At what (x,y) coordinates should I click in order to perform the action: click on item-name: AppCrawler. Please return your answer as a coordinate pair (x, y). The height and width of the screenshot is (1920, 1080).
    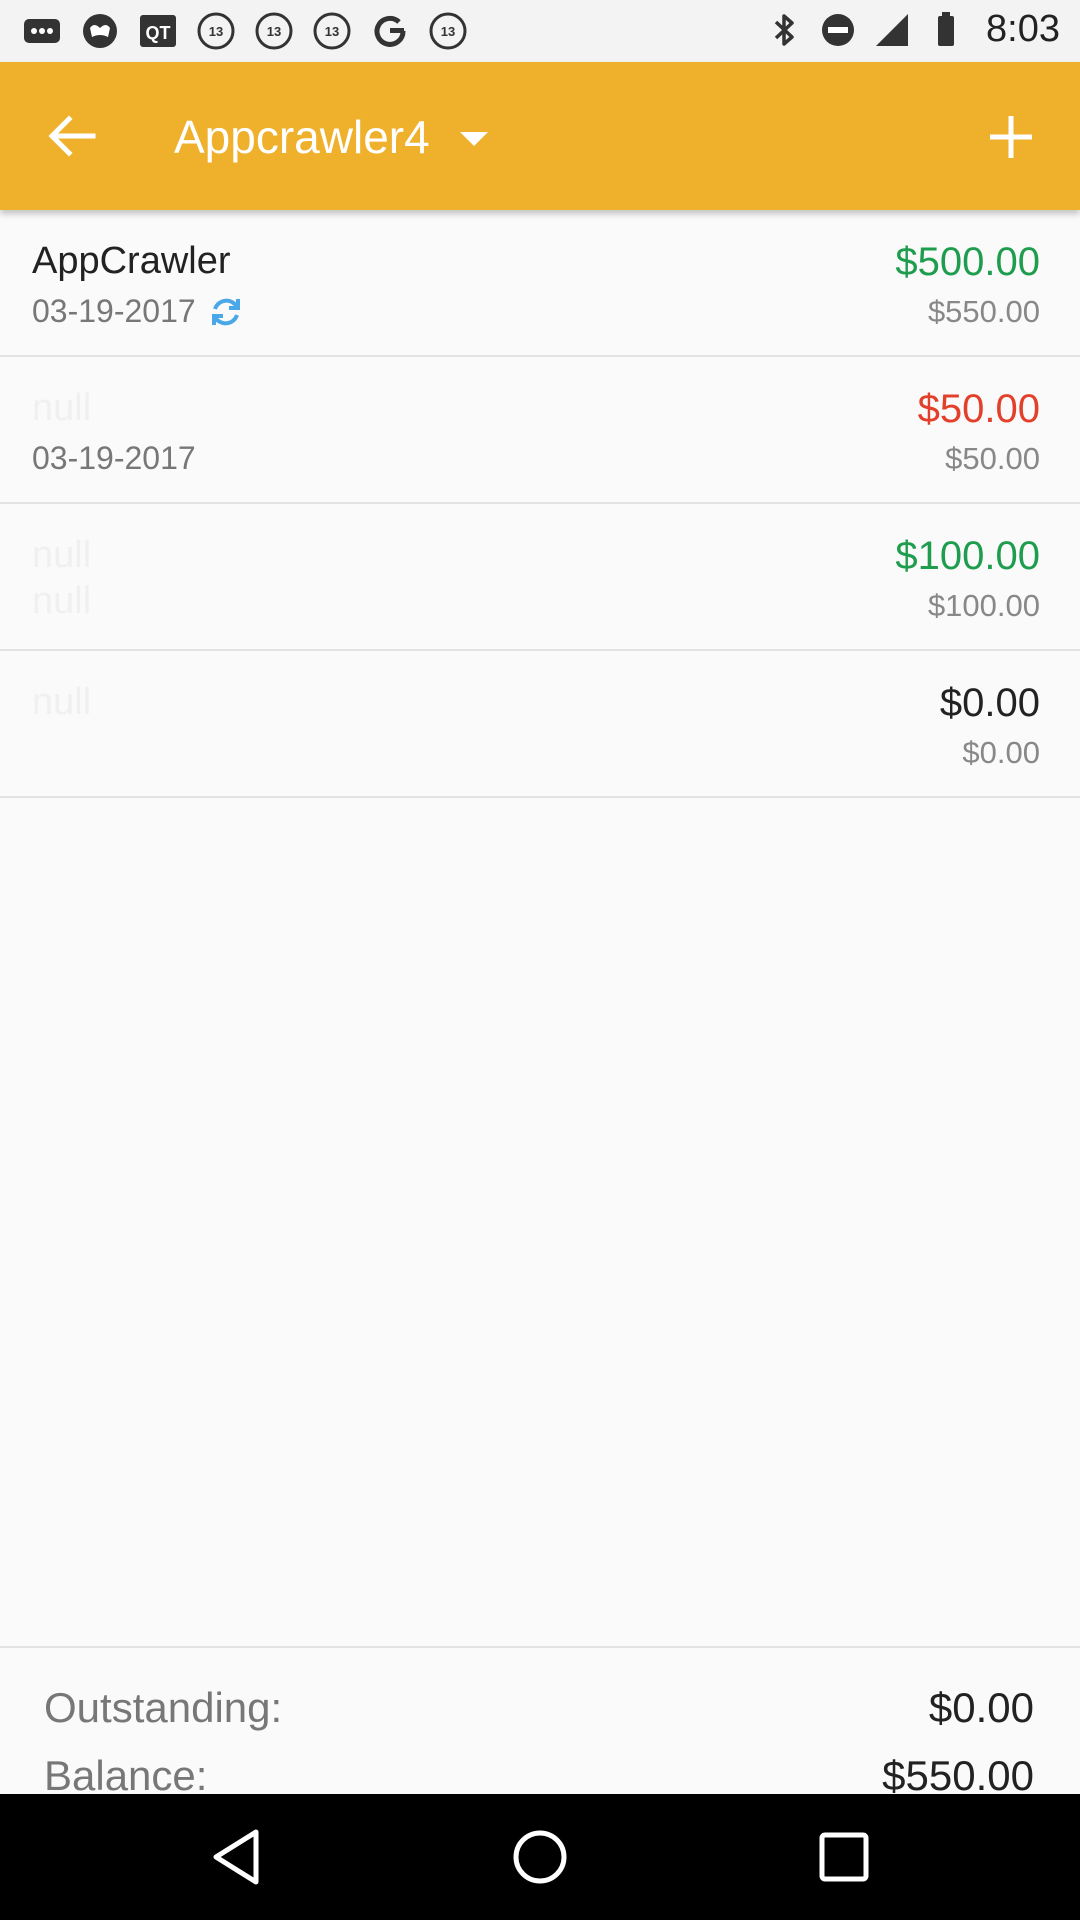
    Looking at the image, I should click on (131, 261).